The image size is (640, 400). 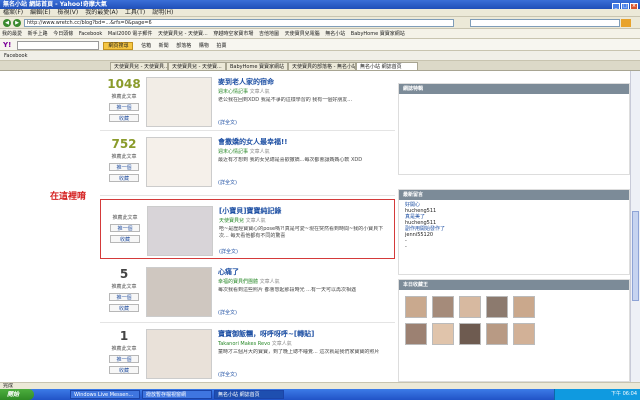 What do you see at coordinates (124, 84) in the screenshot?
I see `recommend-count: 1048` at bounding box center [124, 84].